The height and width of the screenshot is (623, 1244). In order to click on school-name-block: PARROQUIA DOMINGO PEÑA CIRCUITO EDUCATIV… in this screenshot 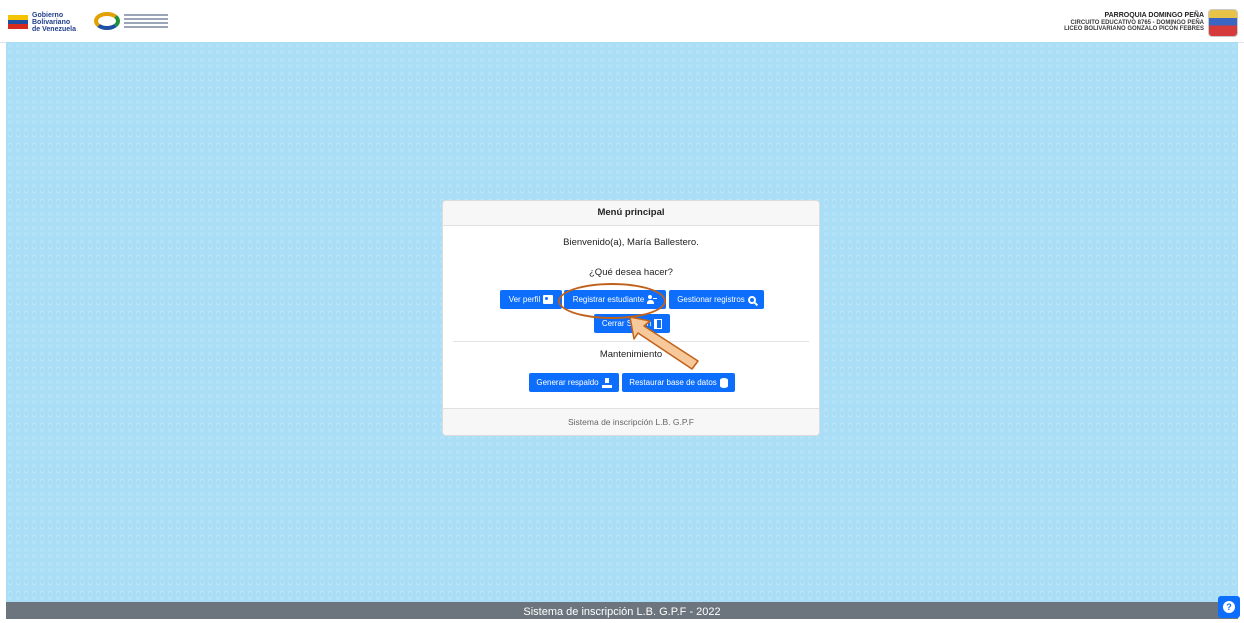, I will do `click(1134, 22)`.